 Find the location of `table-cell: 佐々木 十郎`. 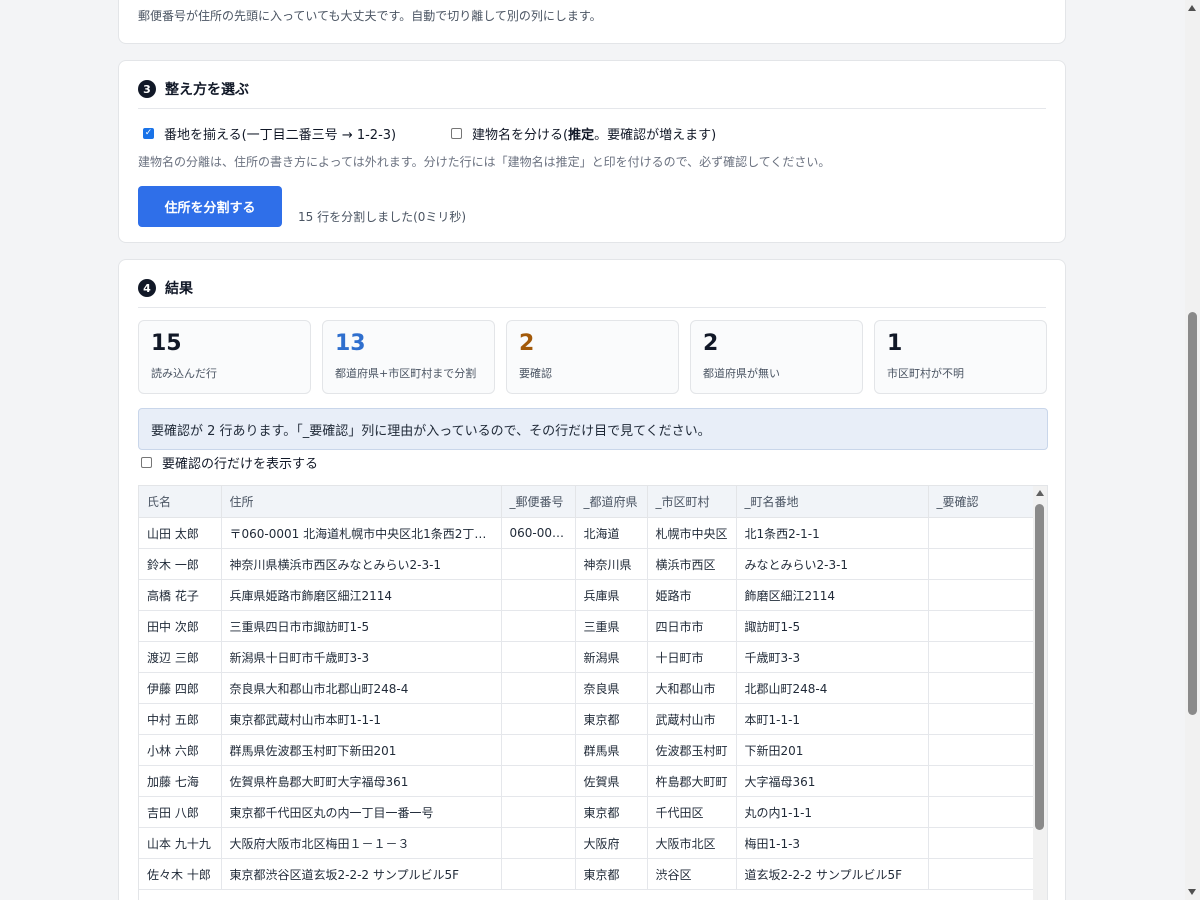

table-cell: 佐々木 十郎 is located at coordinates (180, 874).